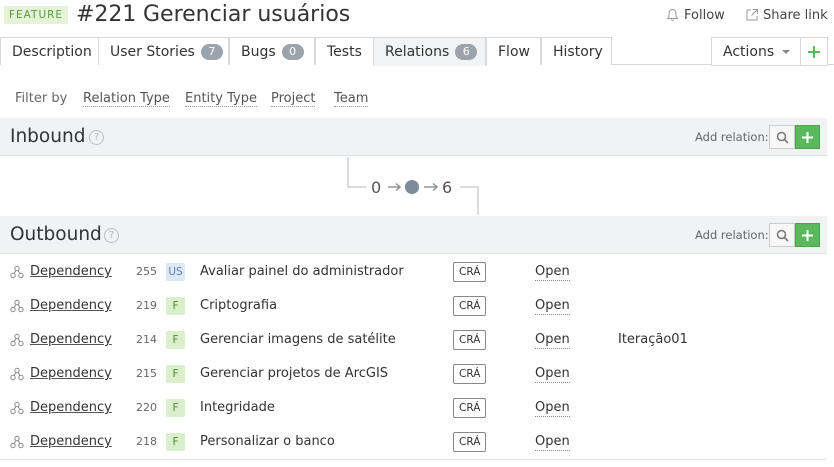 This screenshot has width=834, height=467. I want to click on entity-id: #221, so click(106, 14).